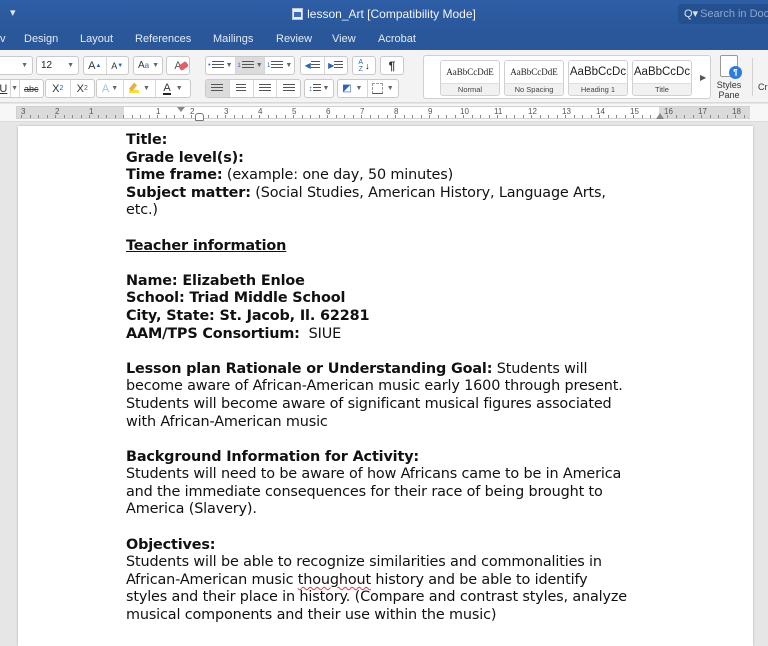 This screenshot has height=646, width=768. Describe the element at coordinates (334, 580) in the screenshot. I see `misspelled-word: thoughout` at that location.